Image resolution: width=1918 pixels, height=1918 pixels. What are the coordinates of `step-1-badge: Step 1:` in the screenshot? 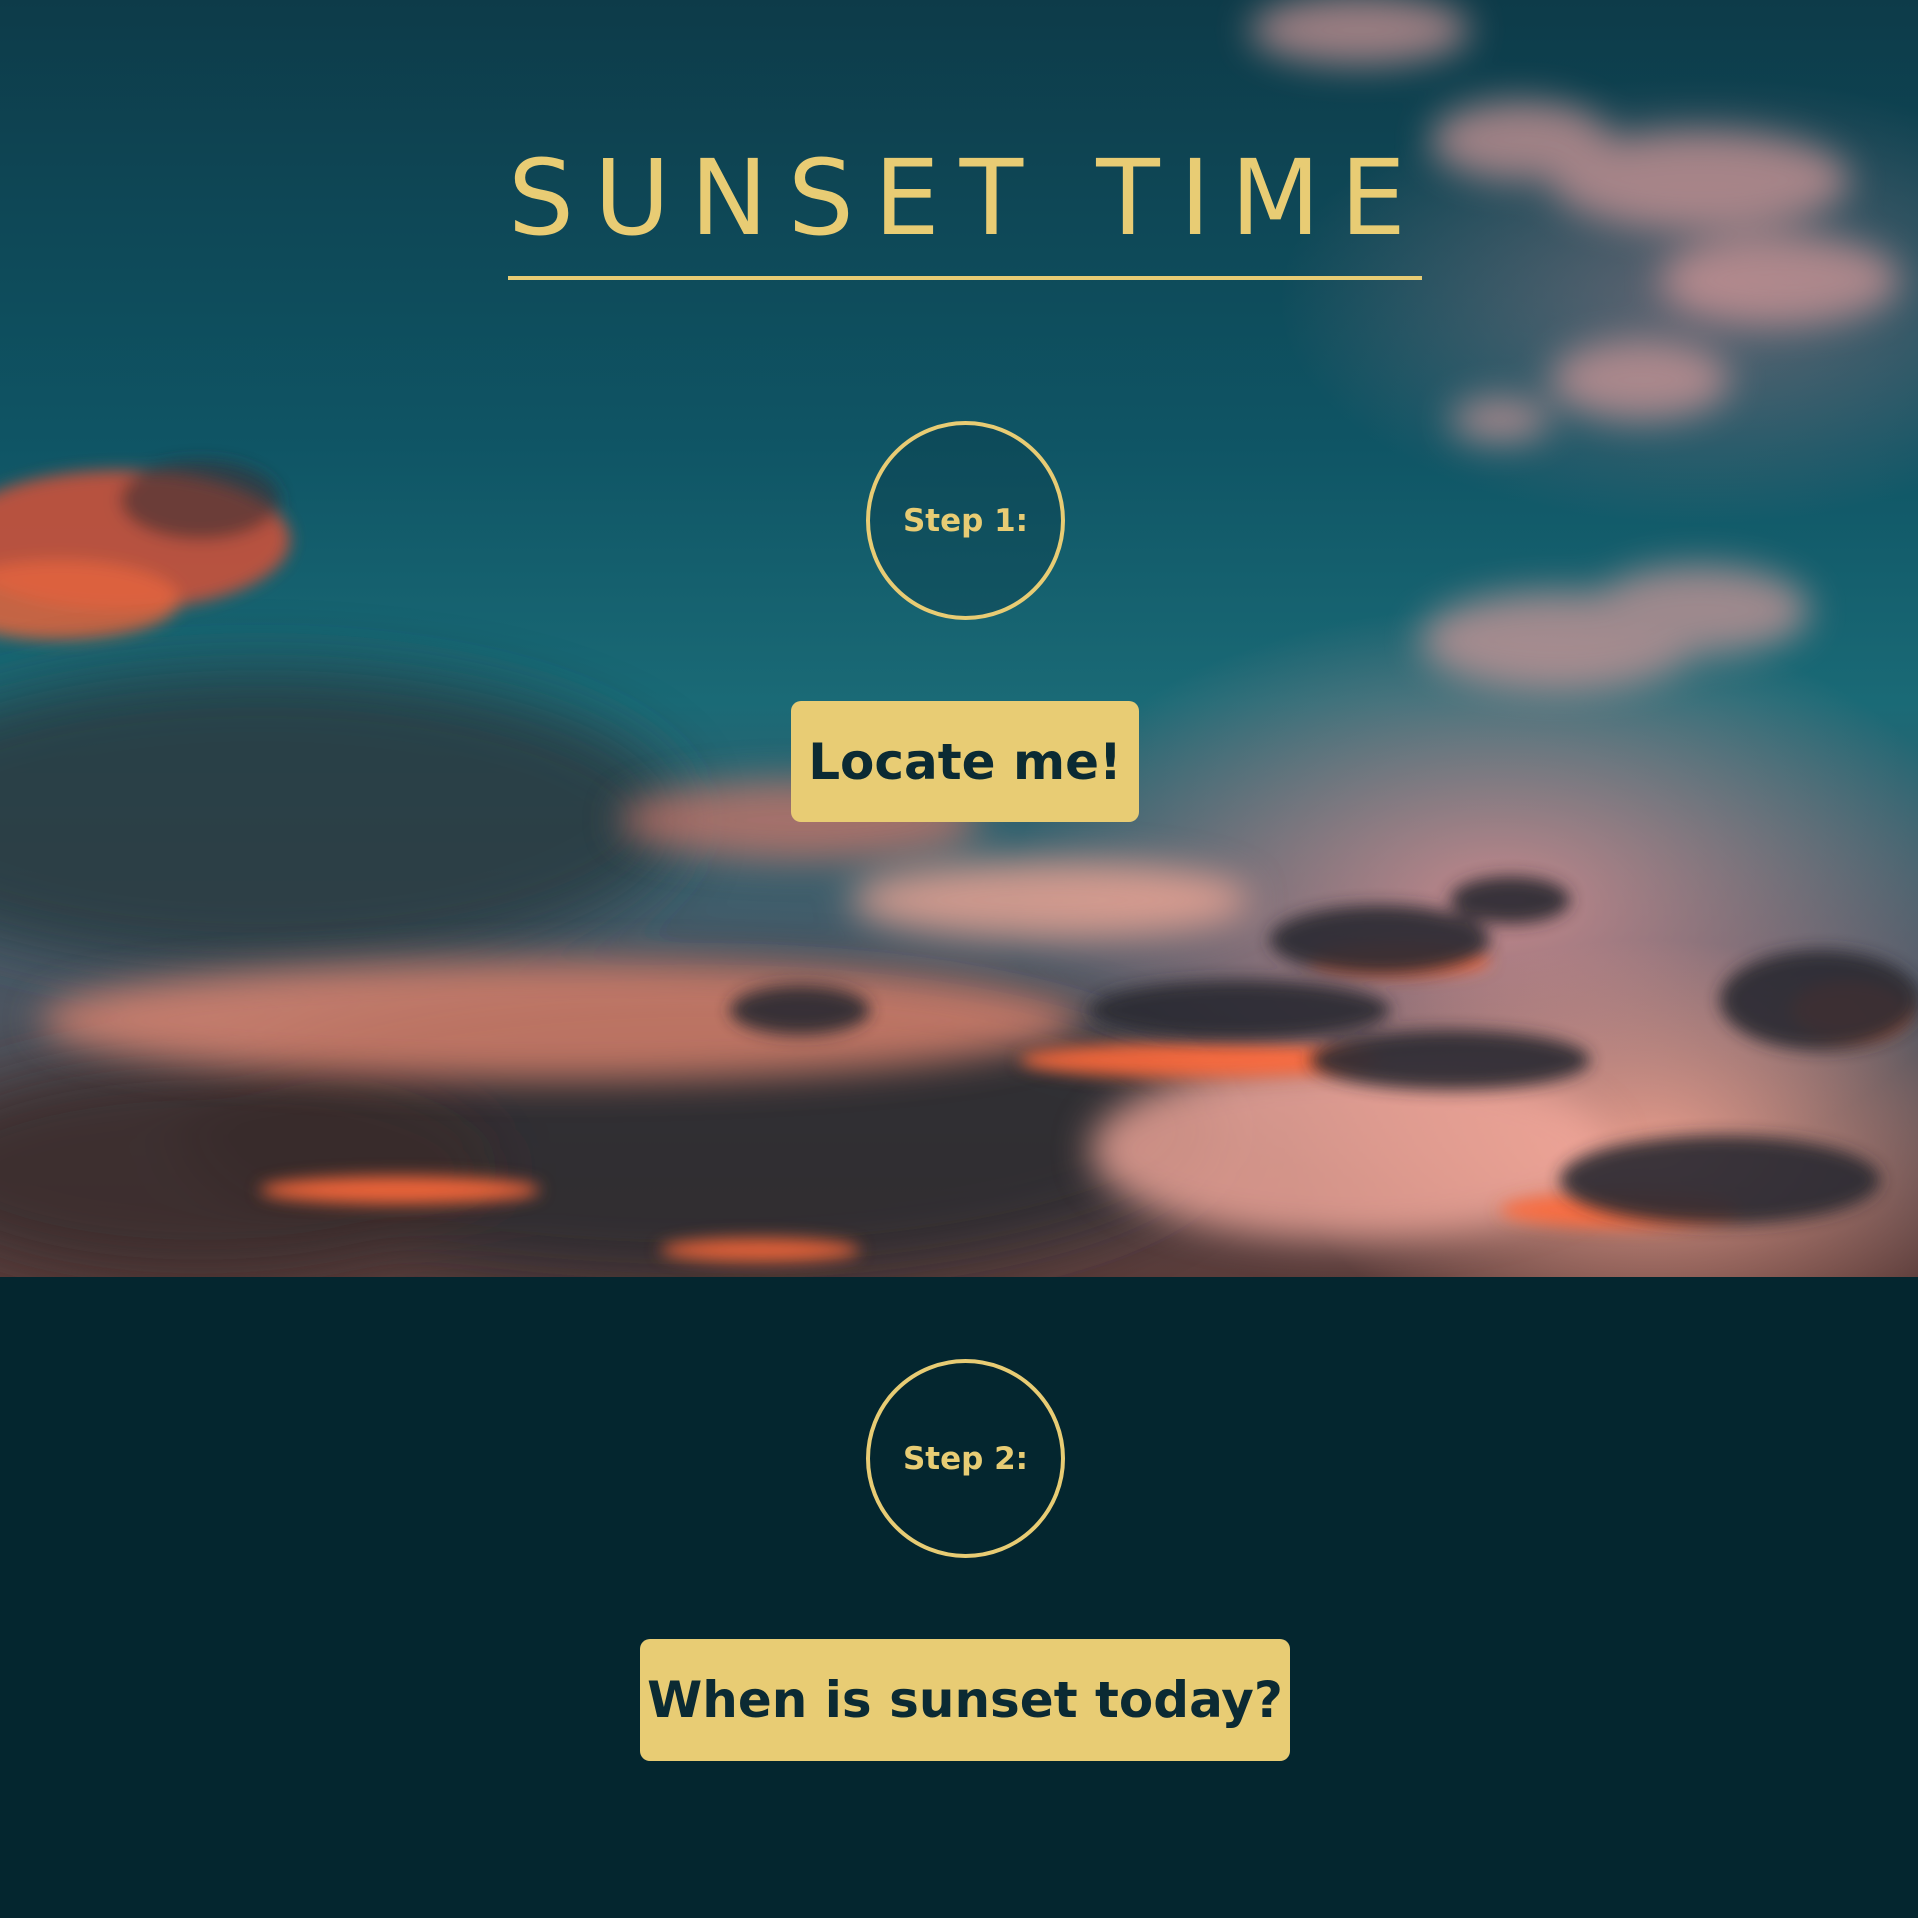 It's located at (965, 520).